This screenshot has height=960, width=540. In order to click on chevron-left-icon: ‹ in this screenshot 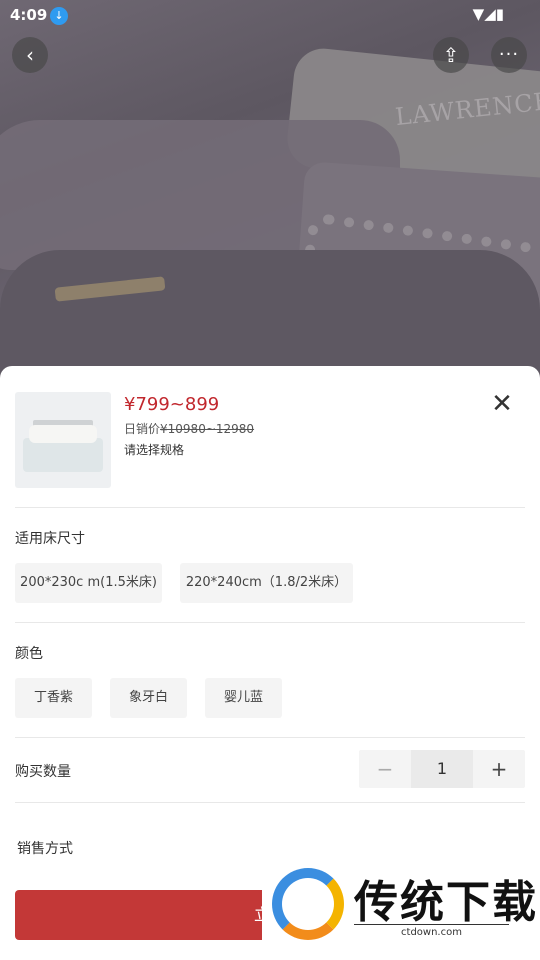, I will do `click(30, 55)`.